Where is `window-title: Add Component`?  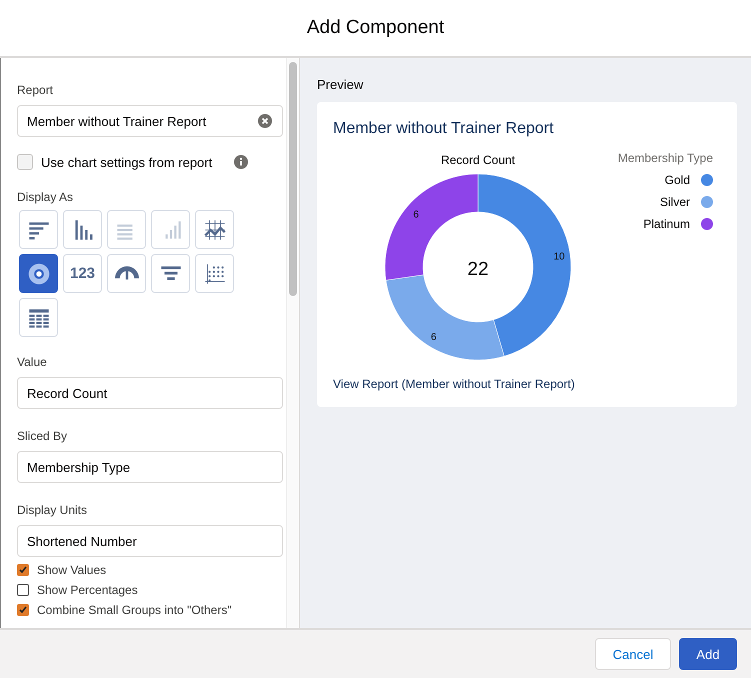
window-title: Add Component is located at coordinates (375, 28).